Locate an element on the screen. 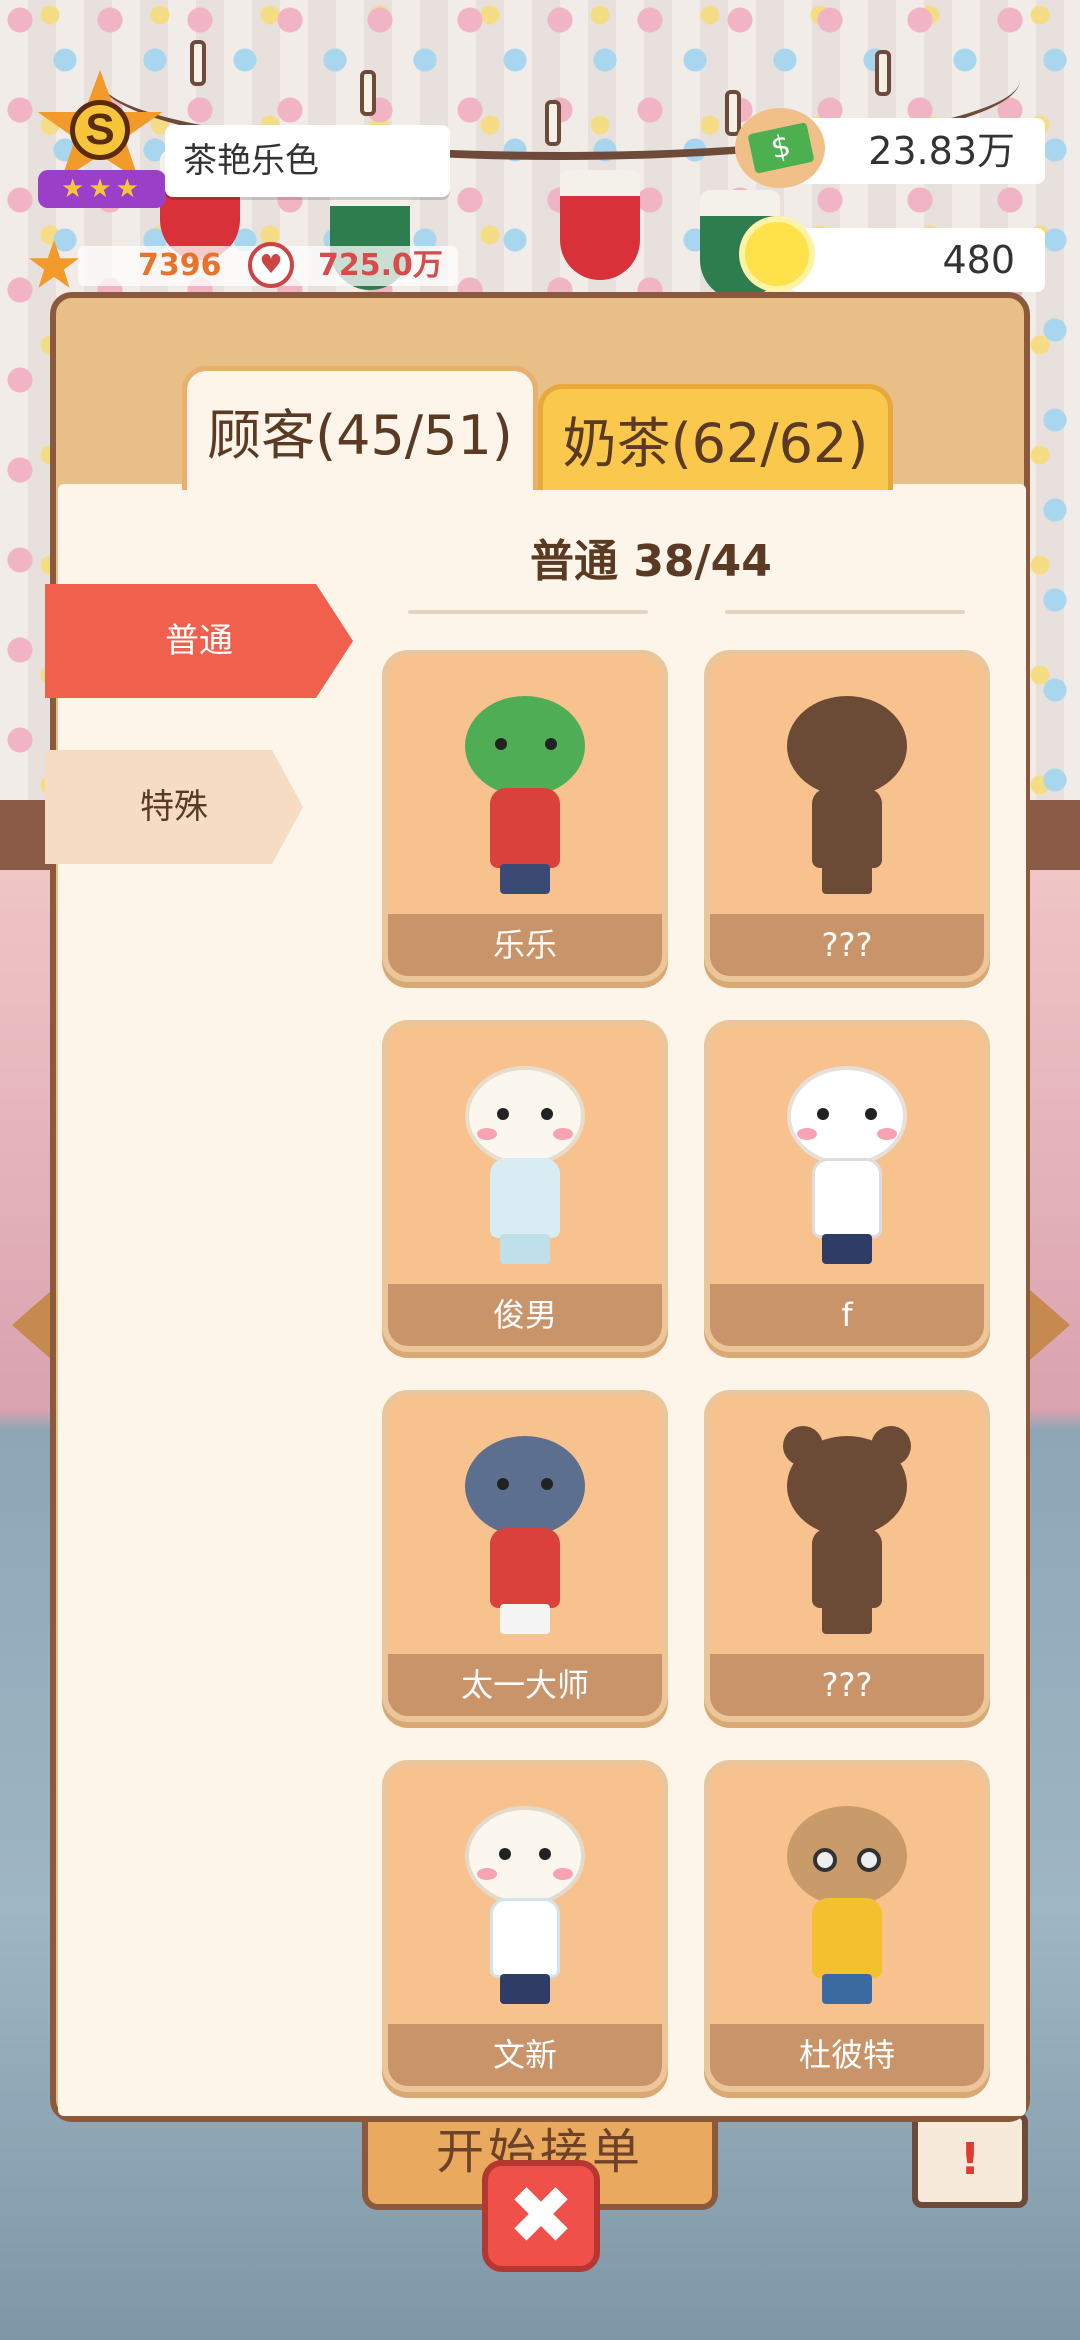 The width and height of the screenshot is (1080, 2340). pug-character-image is located at coordinates (847, 1906).